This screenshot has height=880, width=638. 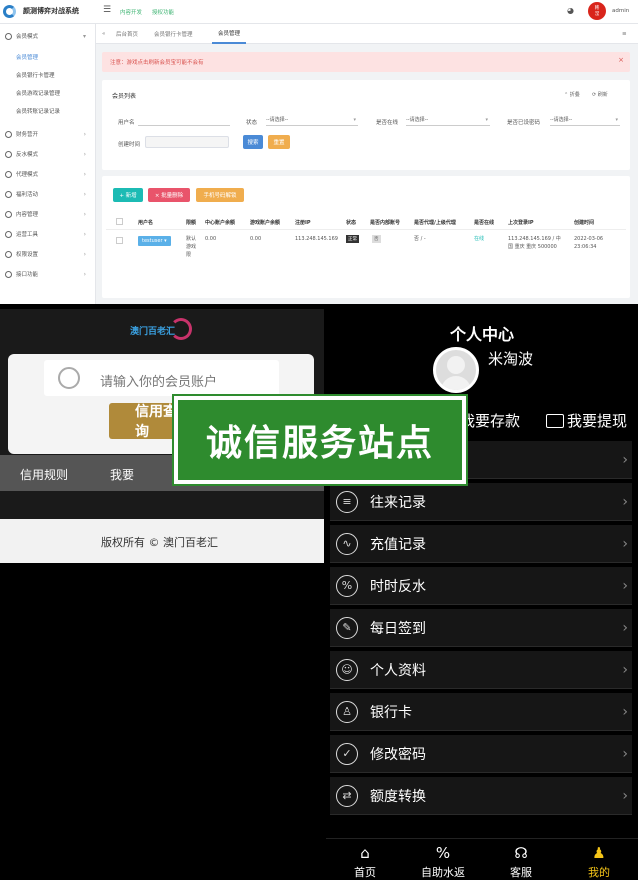 I want to click on created-time-label: 创建时间, so click(x=129, y=145).